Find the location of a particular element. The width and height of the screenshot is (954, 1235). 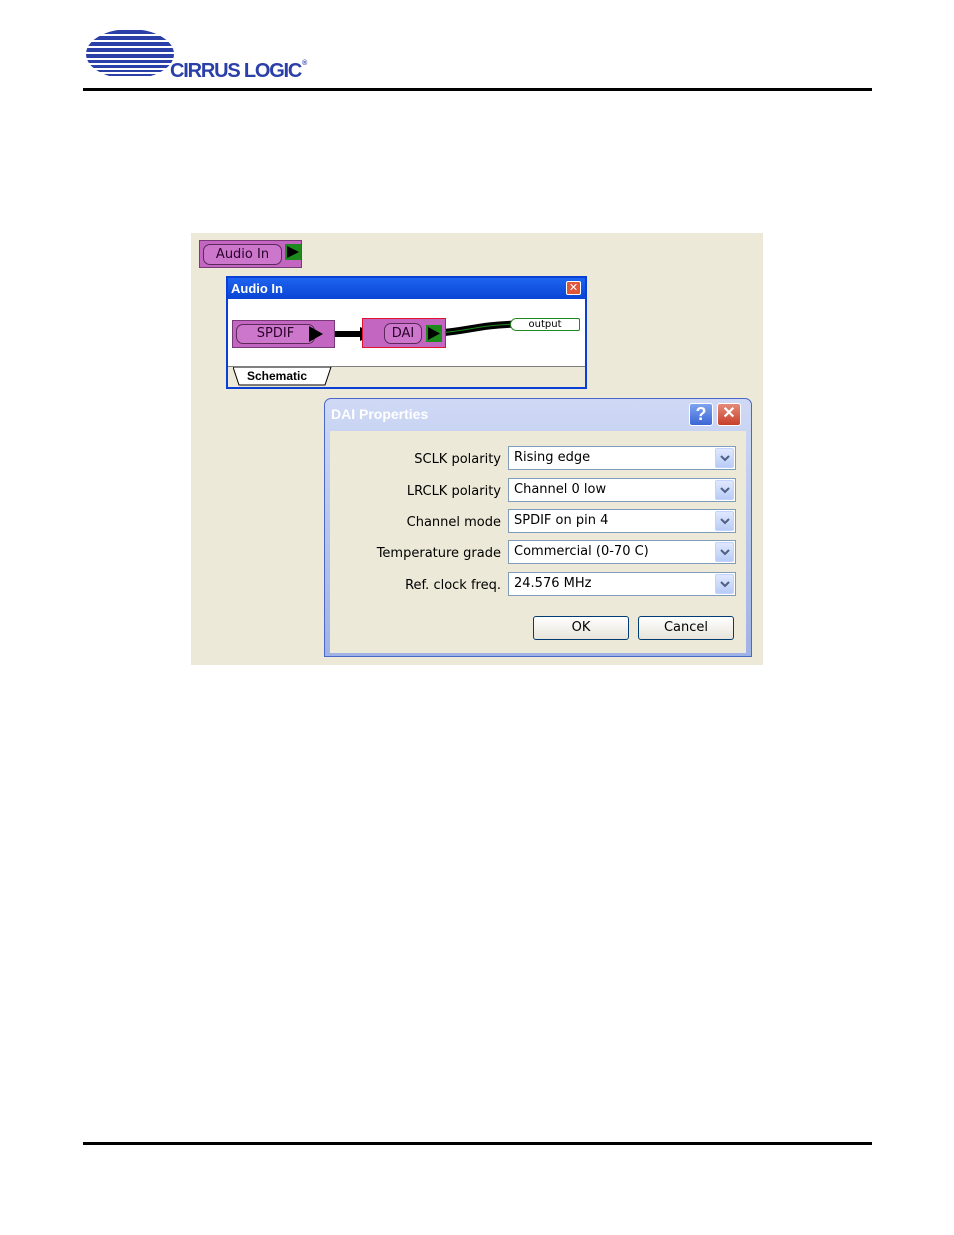

schematic-canvas: SPDIF DAI output is located at coordinates (406, 332).